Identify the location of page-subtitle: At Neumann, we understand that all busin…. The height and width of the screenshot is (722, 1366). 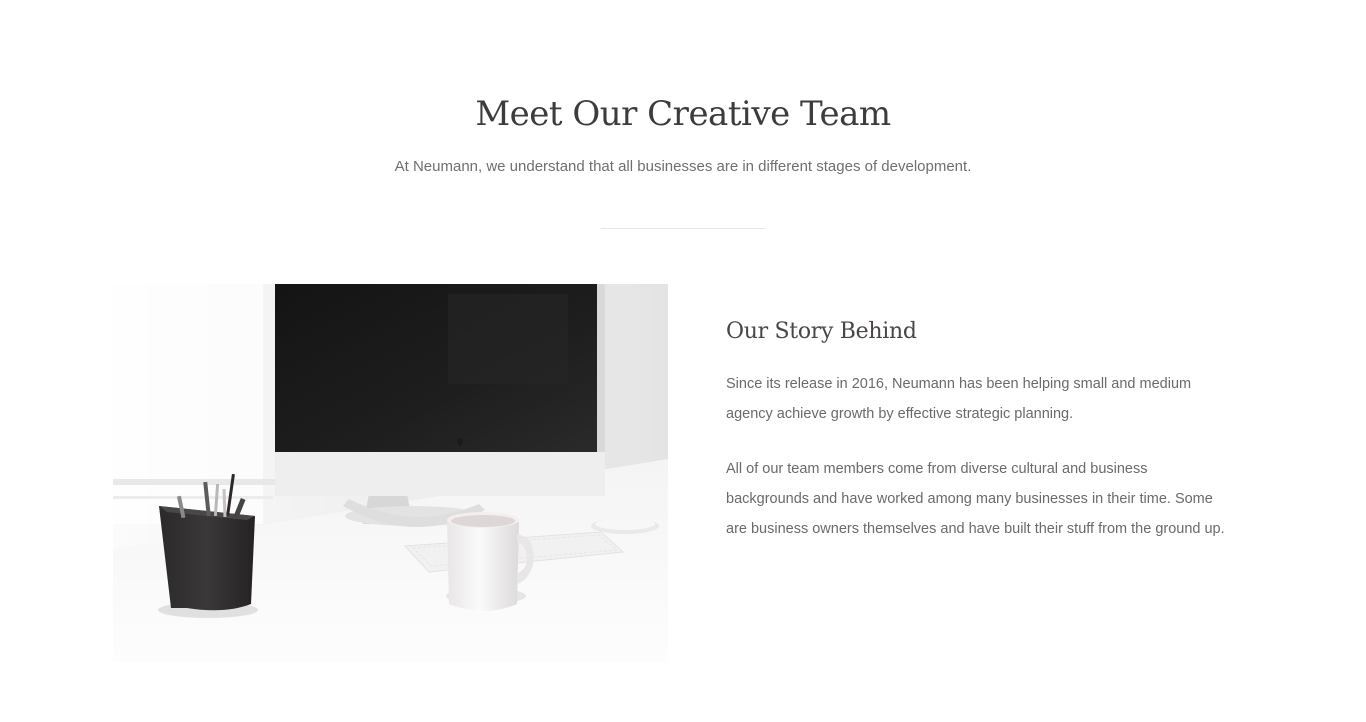
(683, 166).